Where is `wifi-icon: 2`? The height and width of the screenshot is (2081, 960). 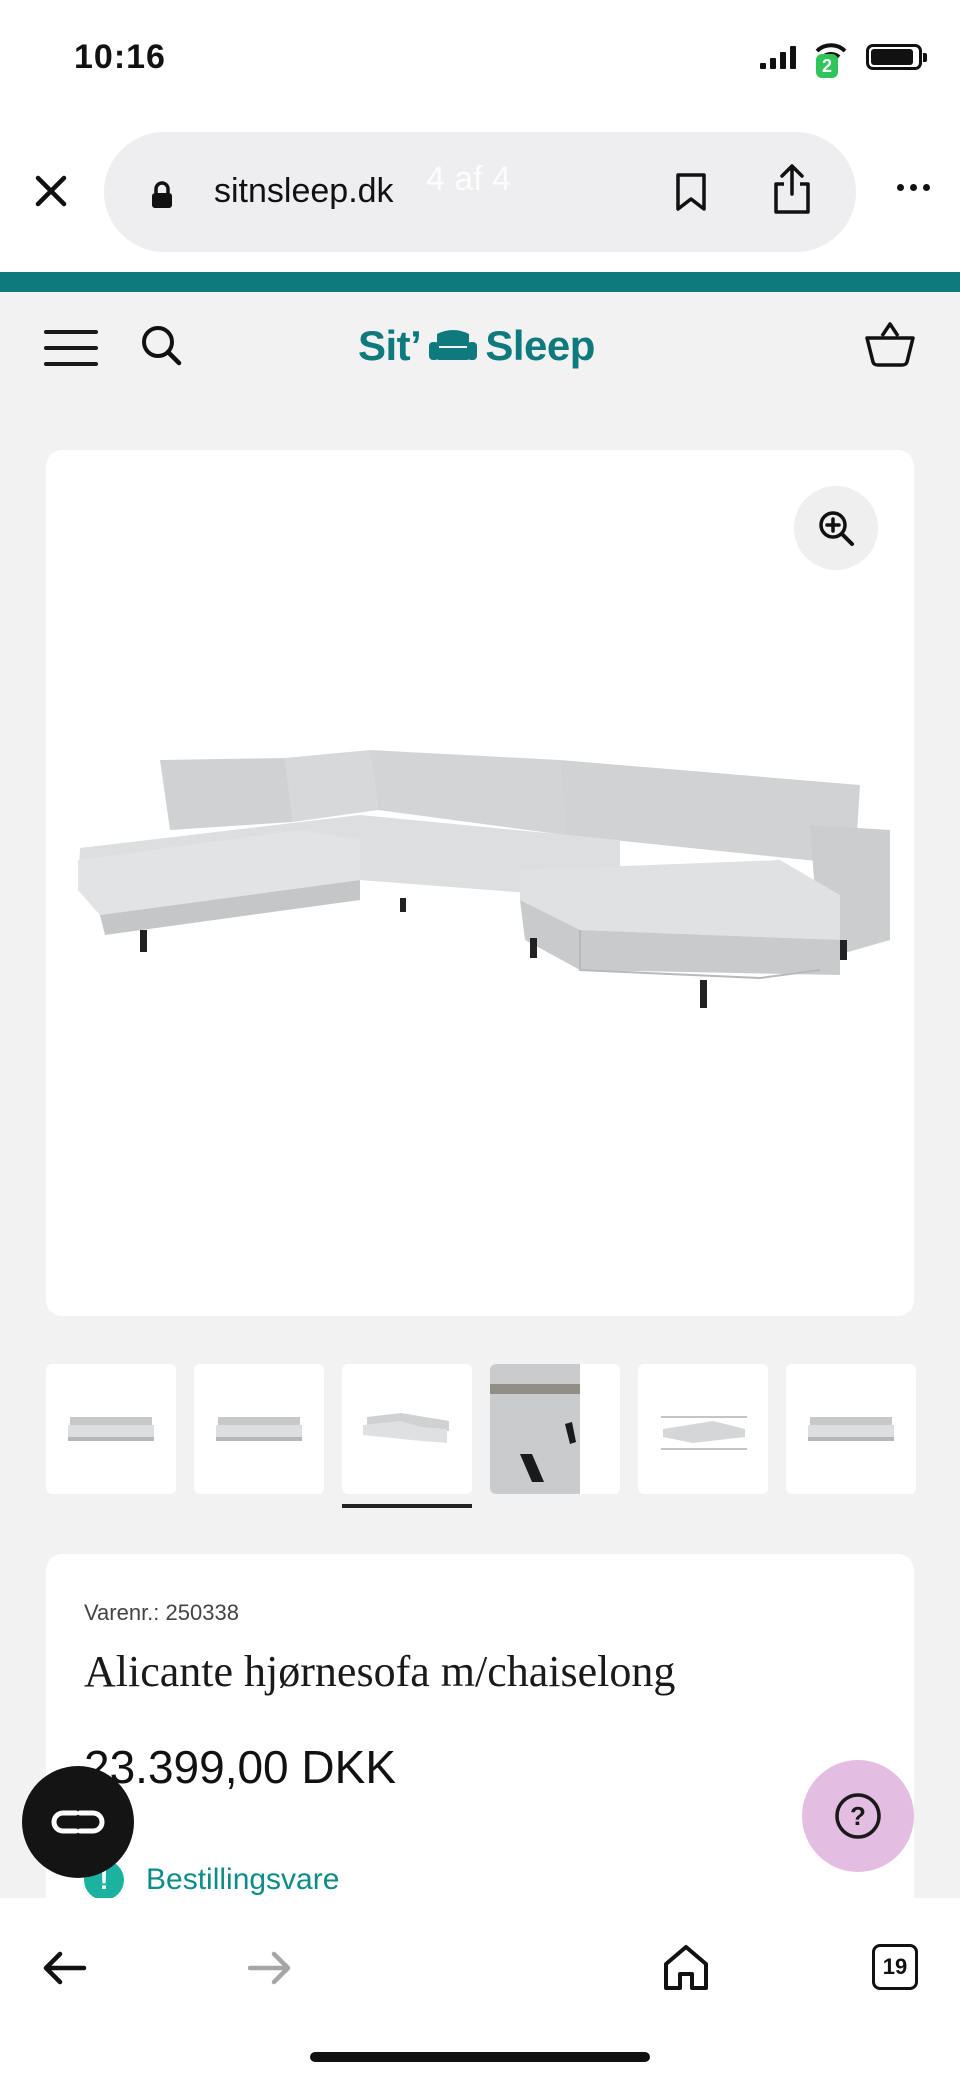
wifi-icon: 2 is located at coordinates (831, 59).